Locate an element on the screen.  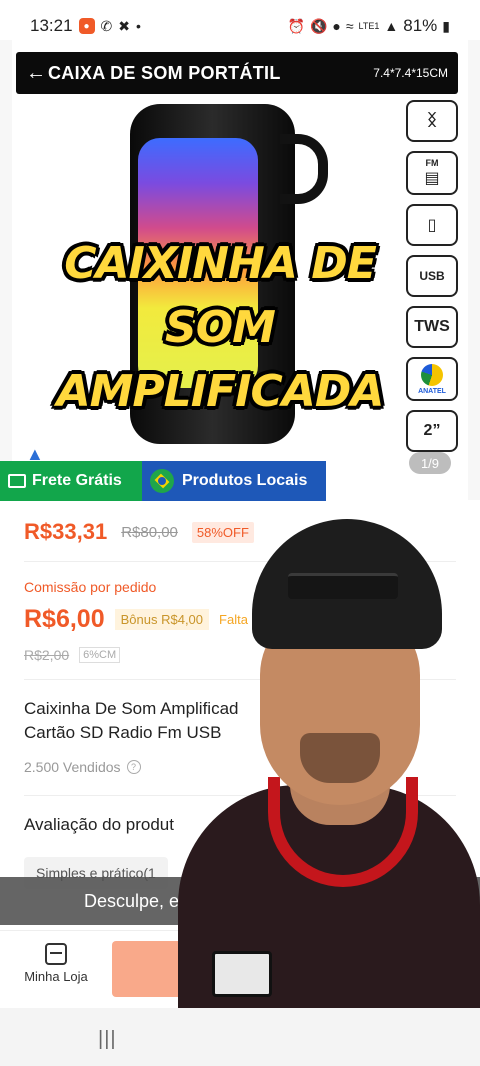
local-products-label: Produtos Locais is located at coordinates (245, 480).